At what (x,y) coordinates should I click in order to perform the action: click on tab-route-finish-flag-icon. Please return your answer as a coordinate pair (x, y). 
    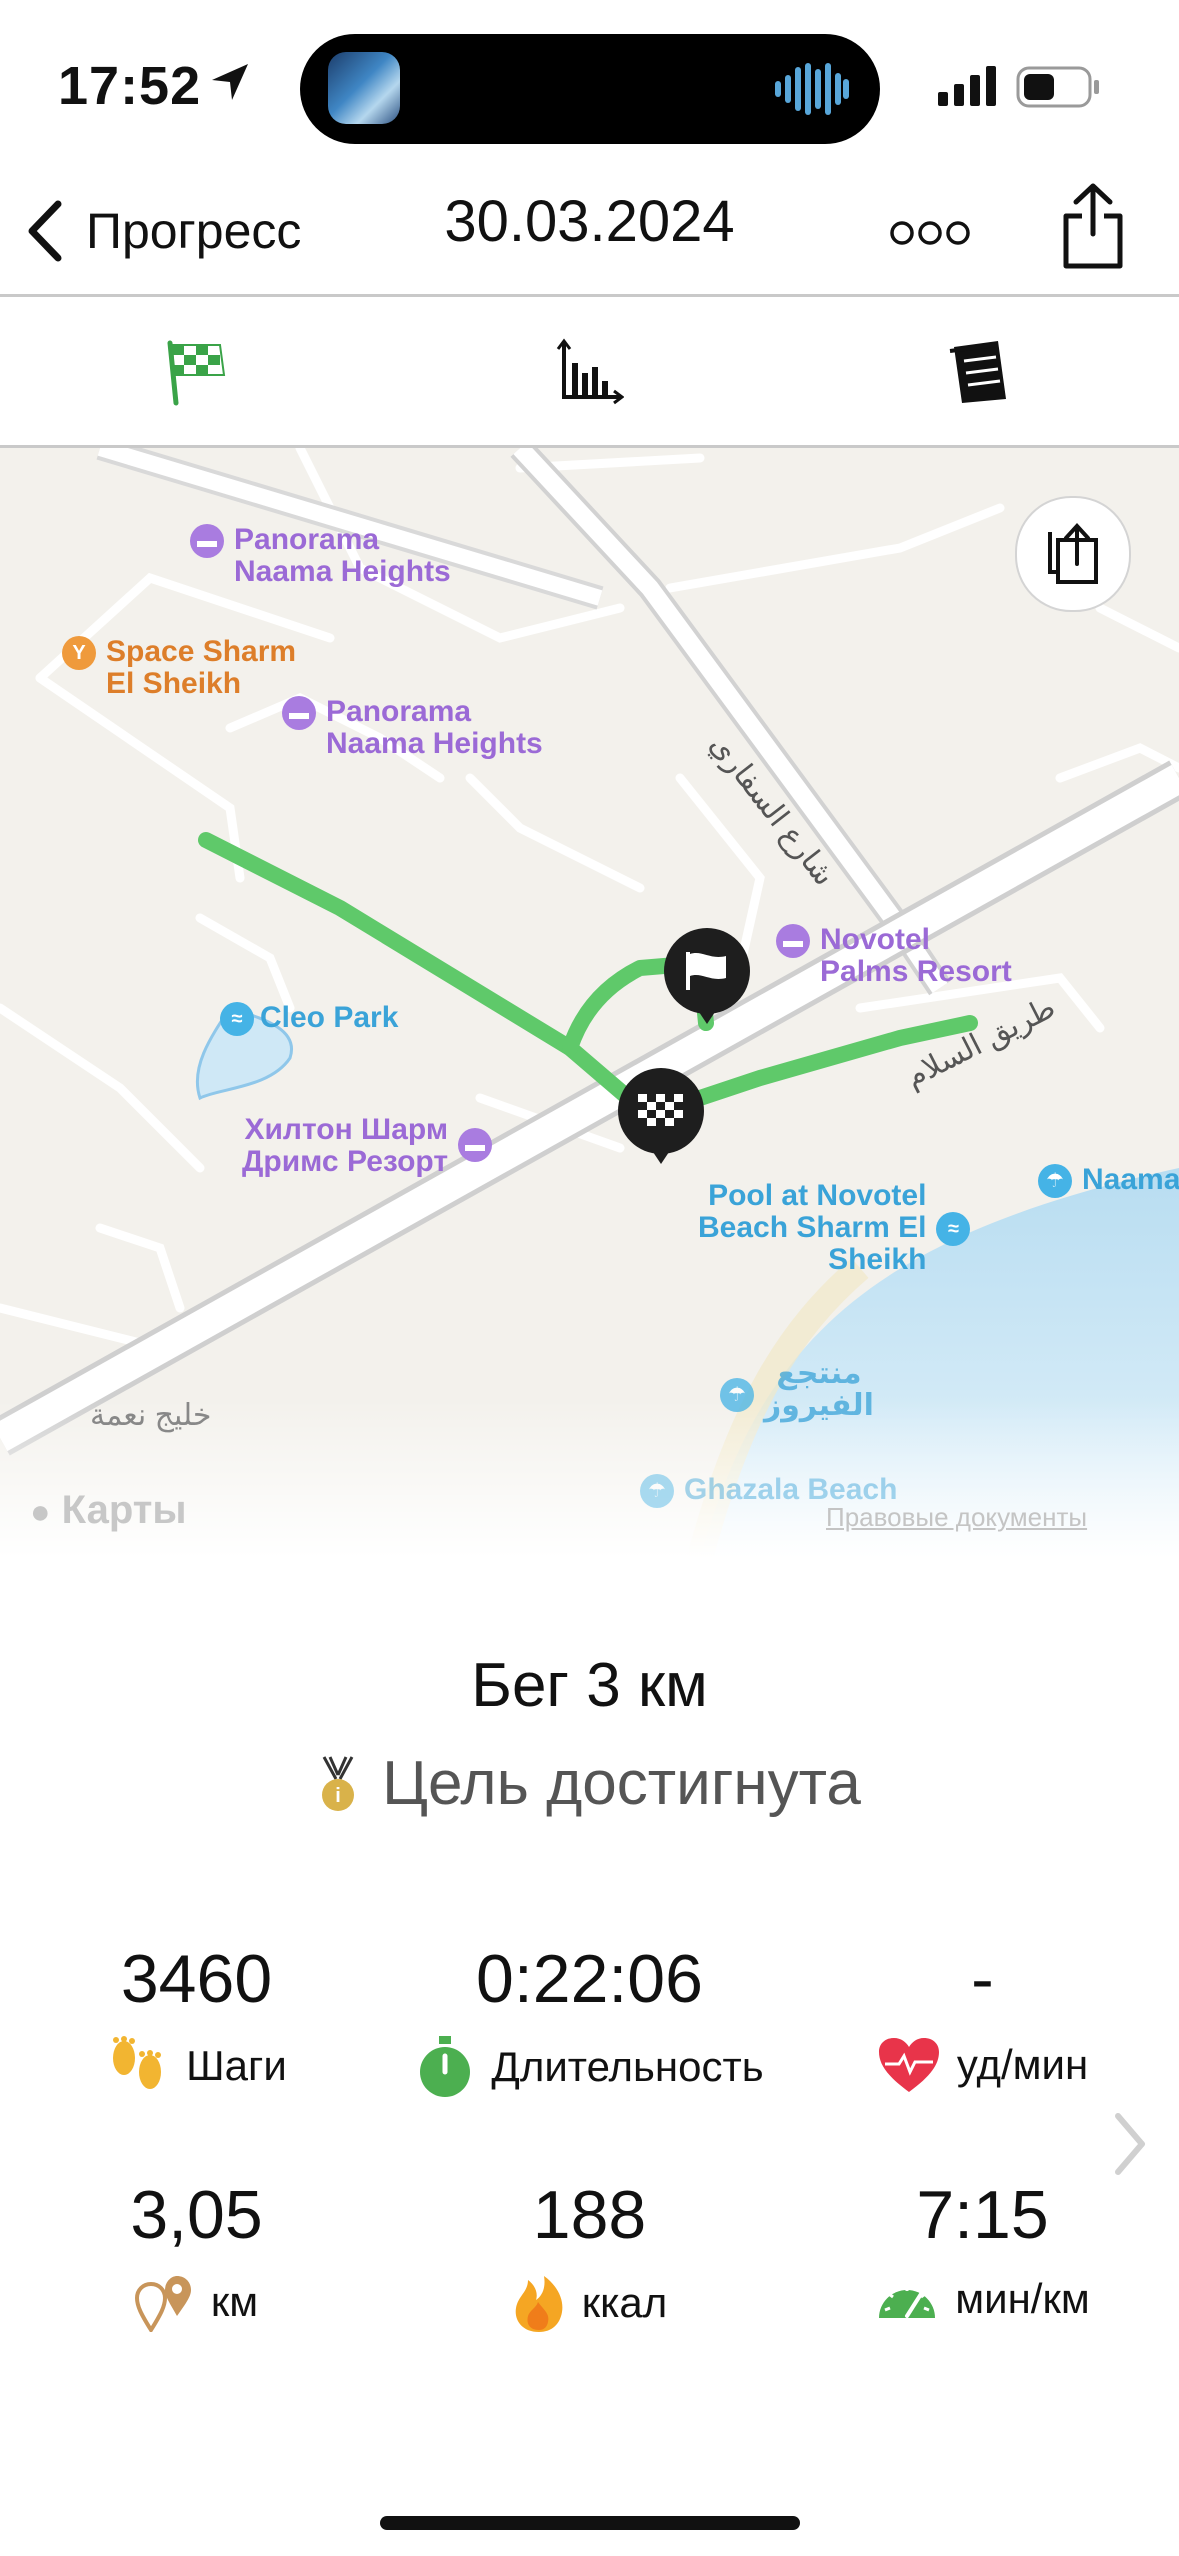
    Looking at the image, I should click on (196, 372).